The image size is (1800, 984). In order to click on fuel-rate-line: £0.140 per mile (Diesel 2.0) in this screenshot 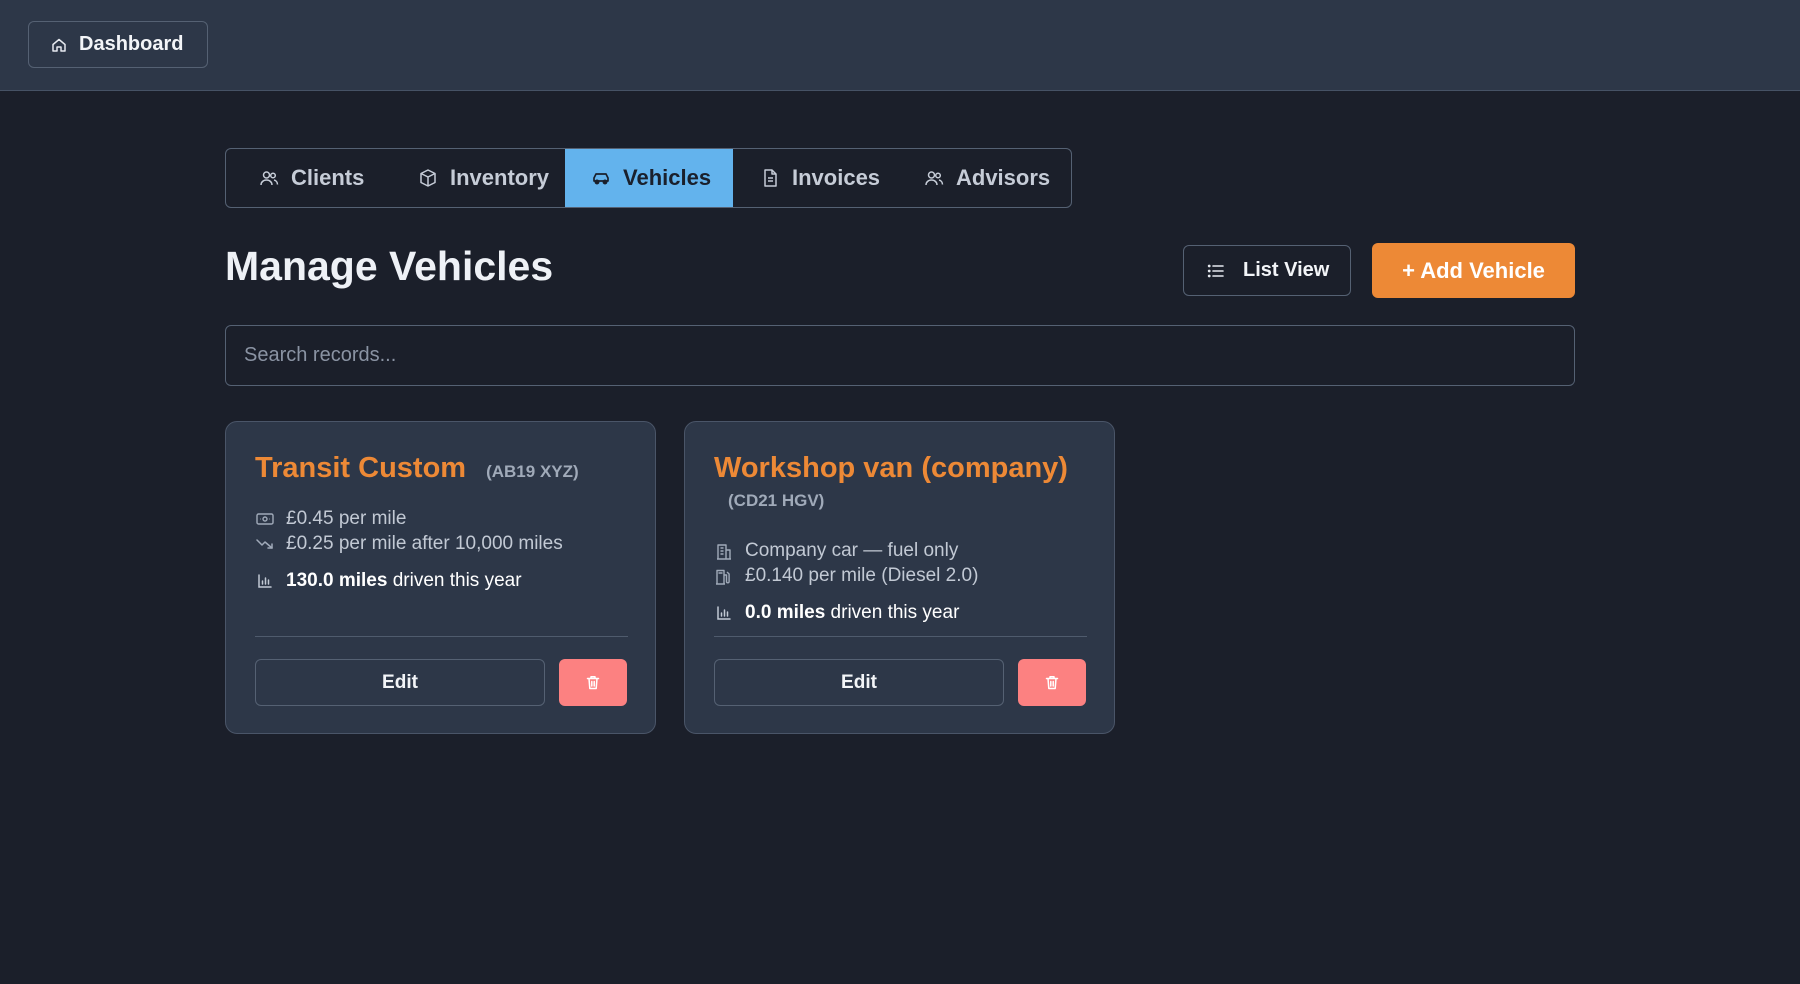, I will do `click(846, 576)`.